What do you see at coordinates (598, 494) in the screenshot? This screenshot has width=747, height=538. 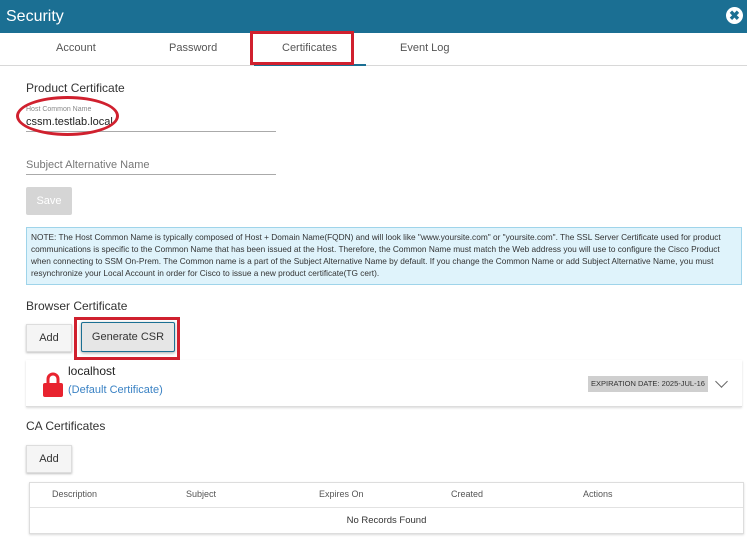 I see `column-actions: Actions` at bounding box center [598, 494].